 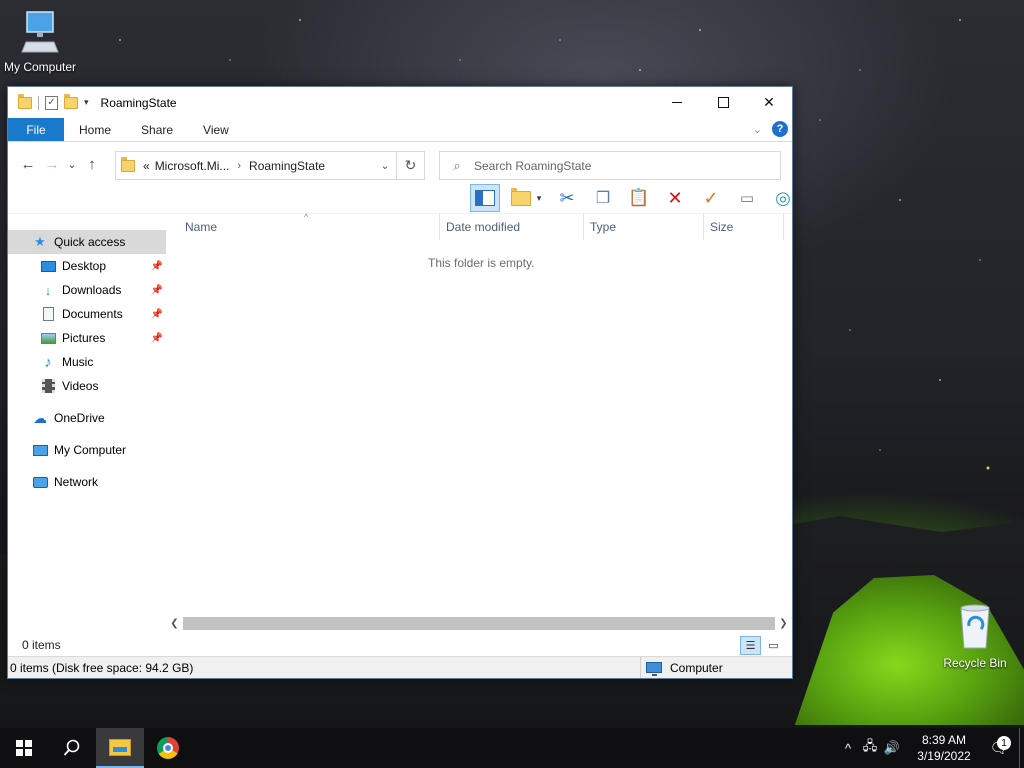 I want to click on ribbon-right-controls: ⌄ ?, so click(x=770, y=129).